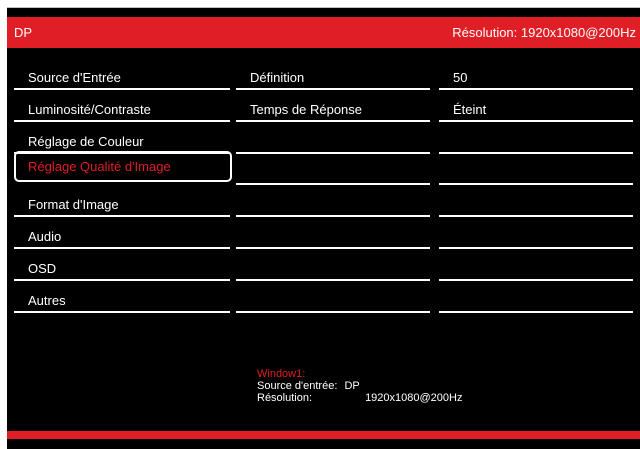 This screenshot has height=449, width=640. Describe the element at coordinates (122, 235) in the screenshot. I see `menu-item-audio: Audio` at that location.